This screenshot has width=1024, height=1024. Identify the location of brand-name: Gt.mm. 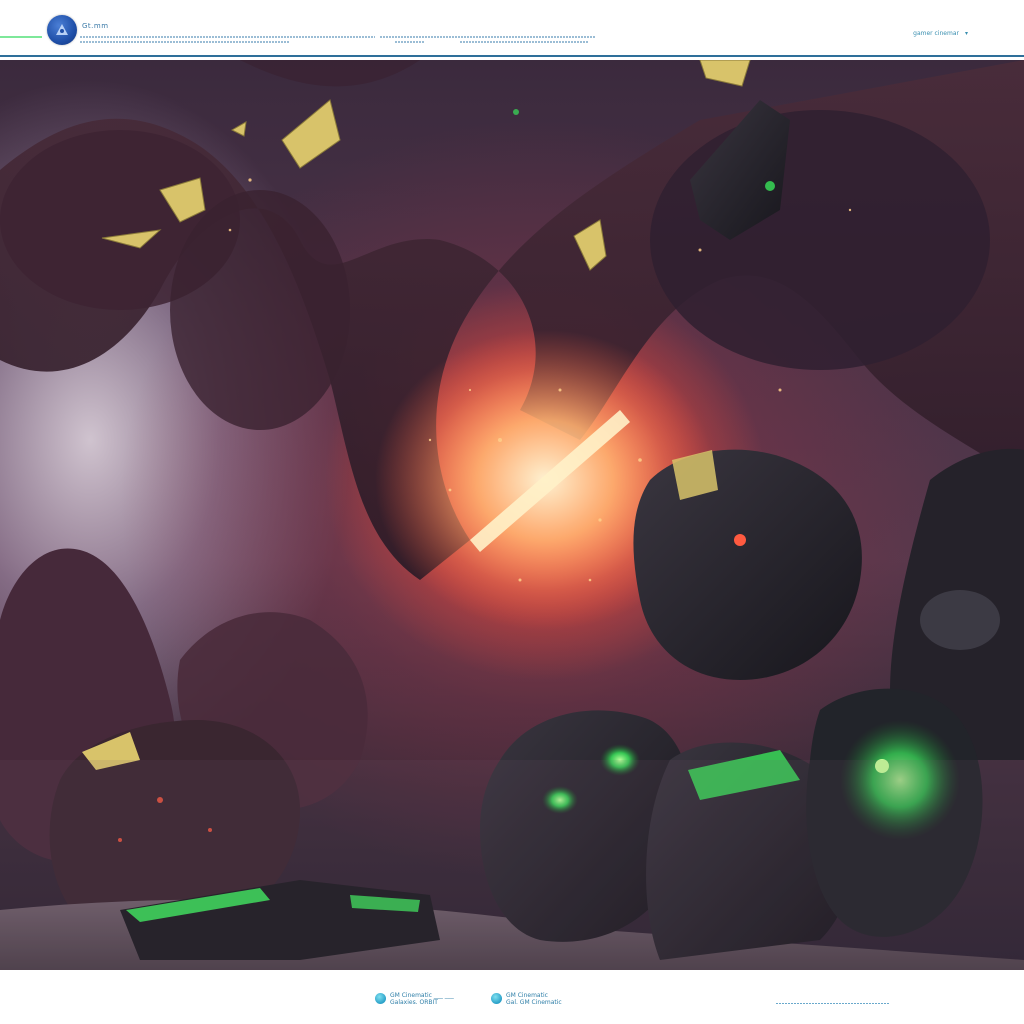
(95, 26).